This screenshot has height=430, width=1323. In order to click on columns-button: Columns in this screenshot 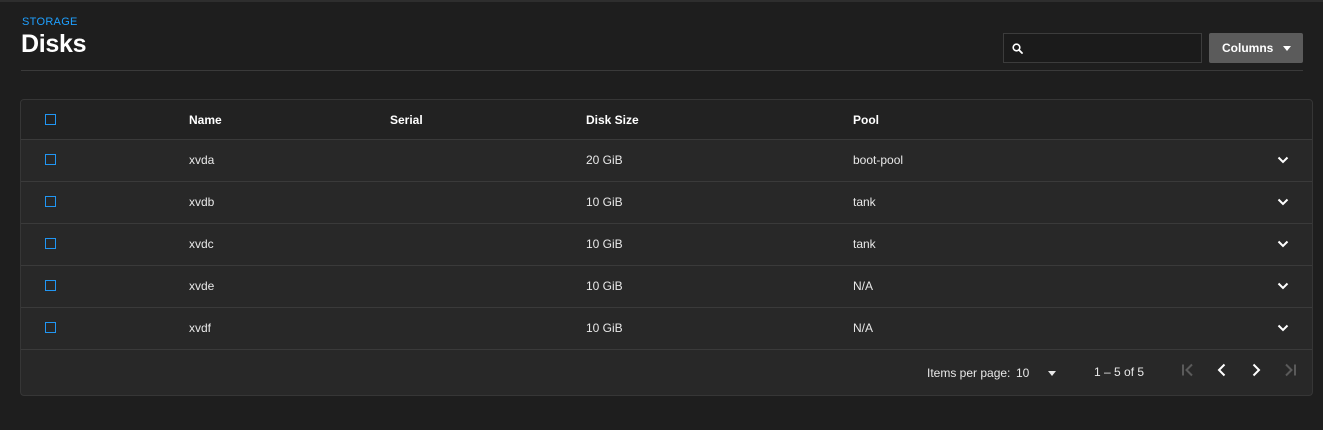, I will do `click(1256, 48)`.